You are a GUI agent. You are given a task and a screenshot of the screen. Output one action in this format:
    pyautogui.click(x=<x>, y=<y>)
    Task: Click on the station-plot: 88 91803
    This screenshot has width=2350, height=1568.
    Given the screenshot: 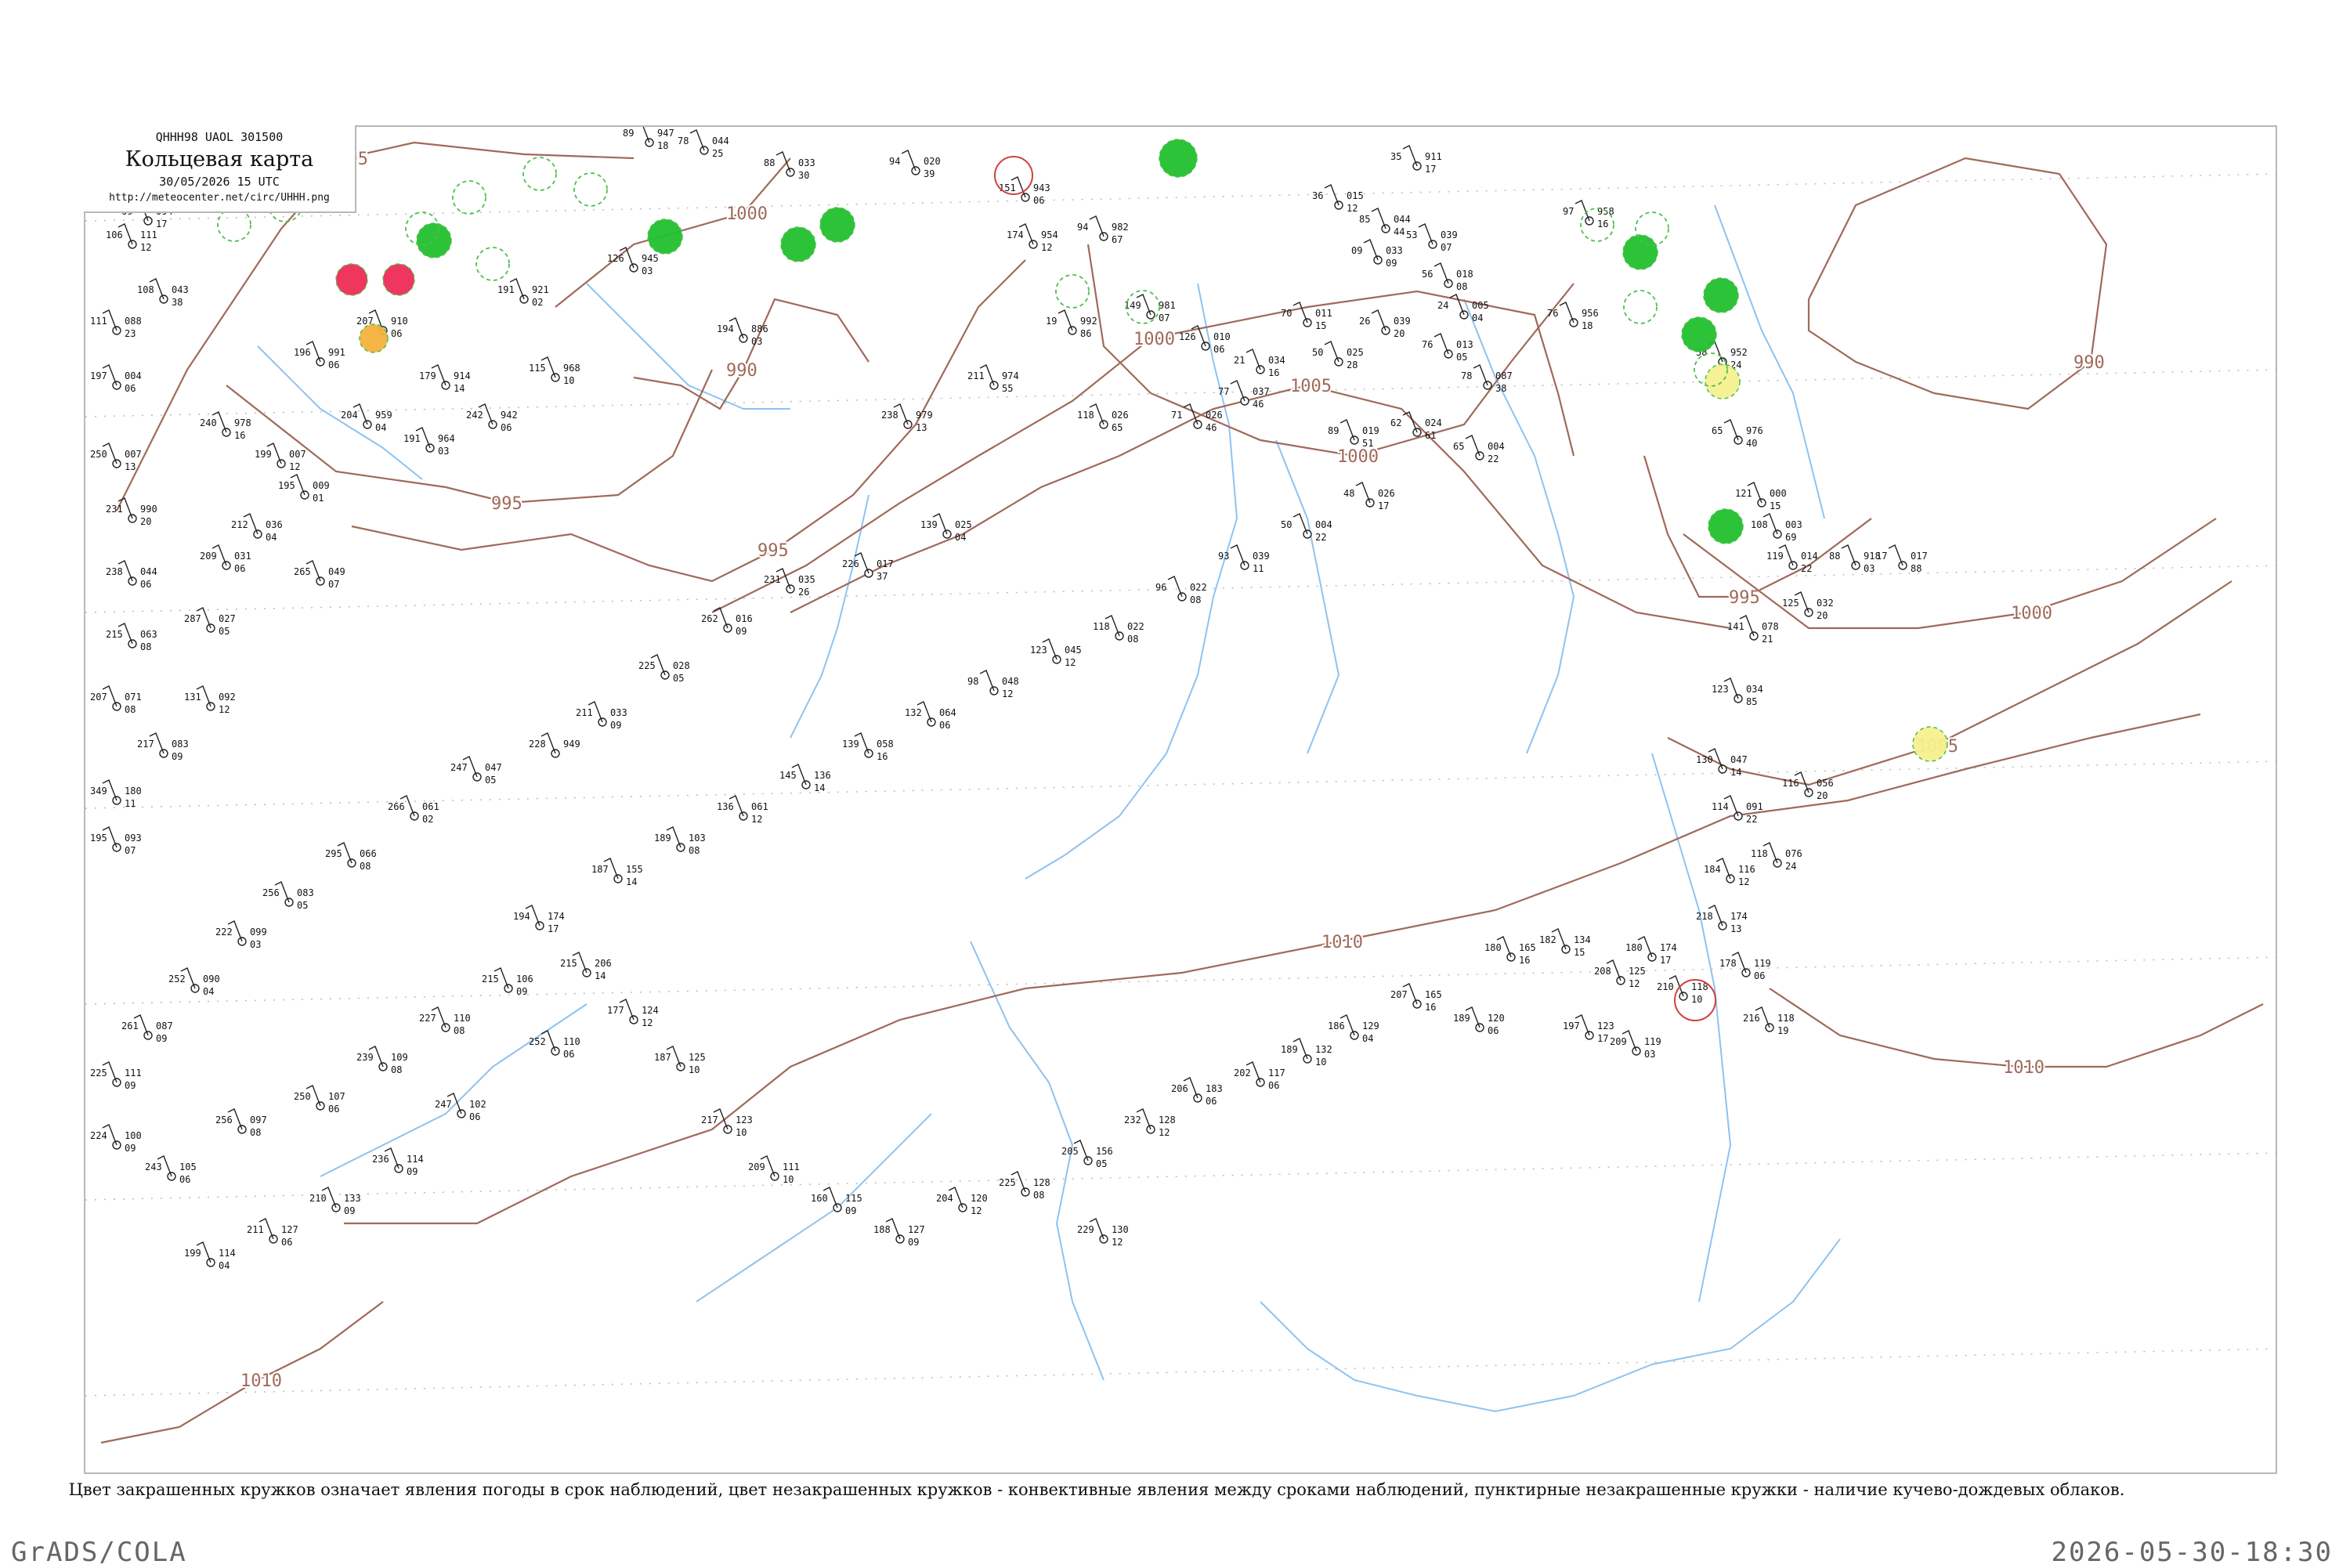 What is the action you would take?
    pyautogui.click(x=1855, y=559)
    